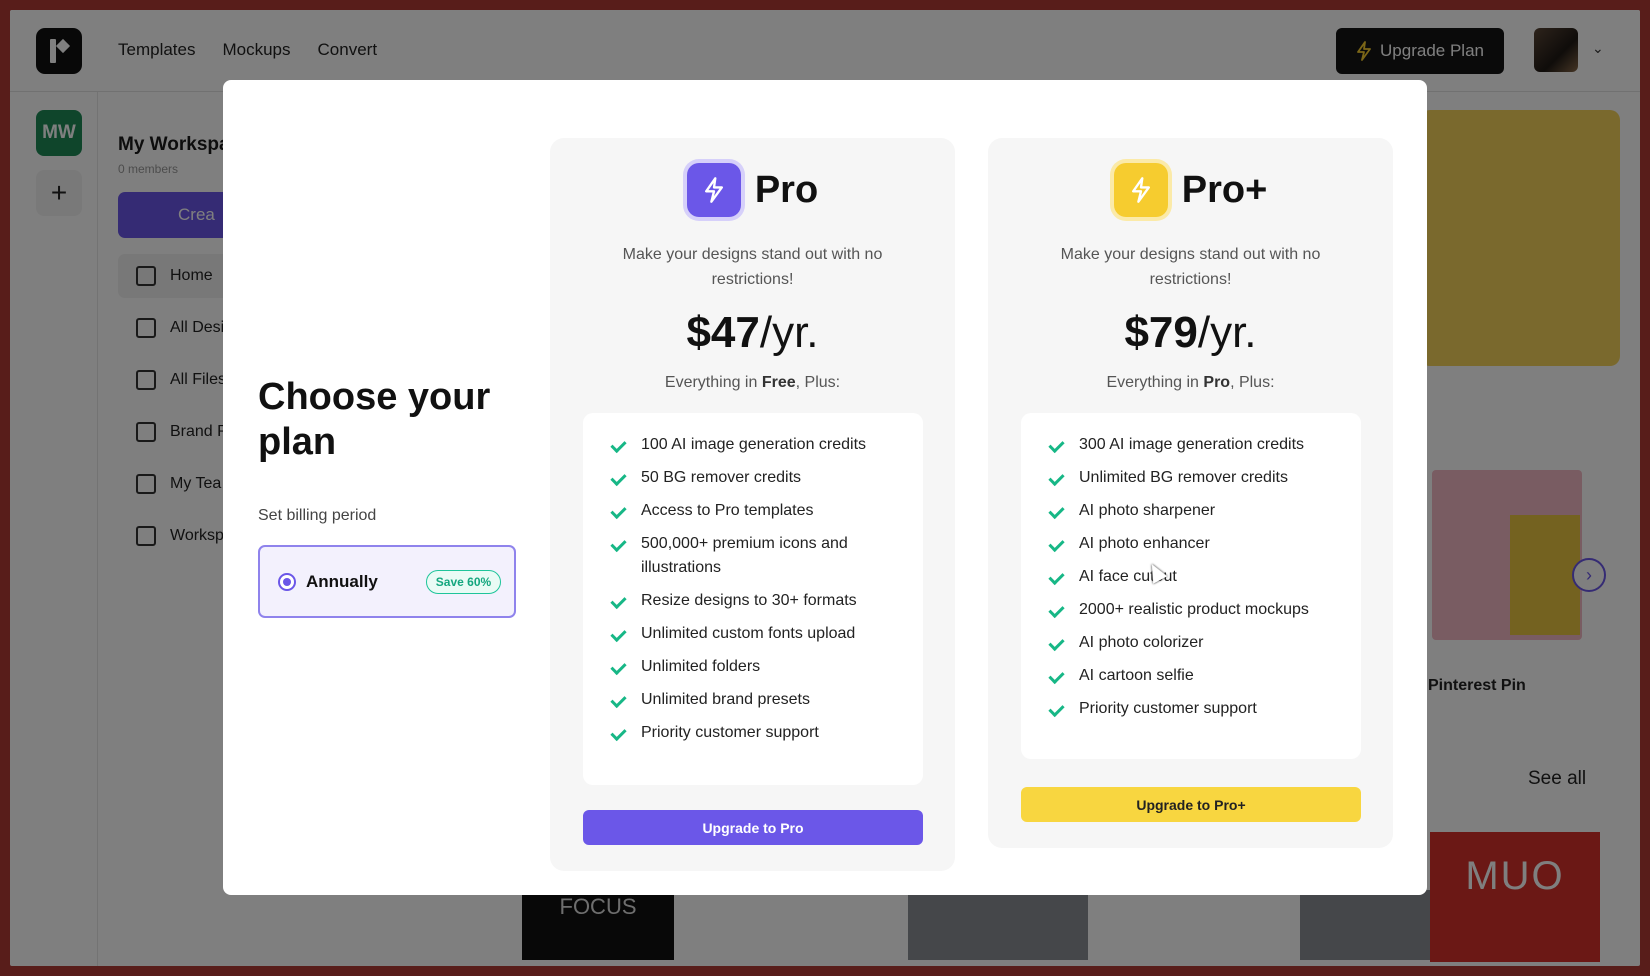  Describe the element at coordinates (727, 510) in the screenshot. I see `feature-label: Access to Pro templates` at that location.